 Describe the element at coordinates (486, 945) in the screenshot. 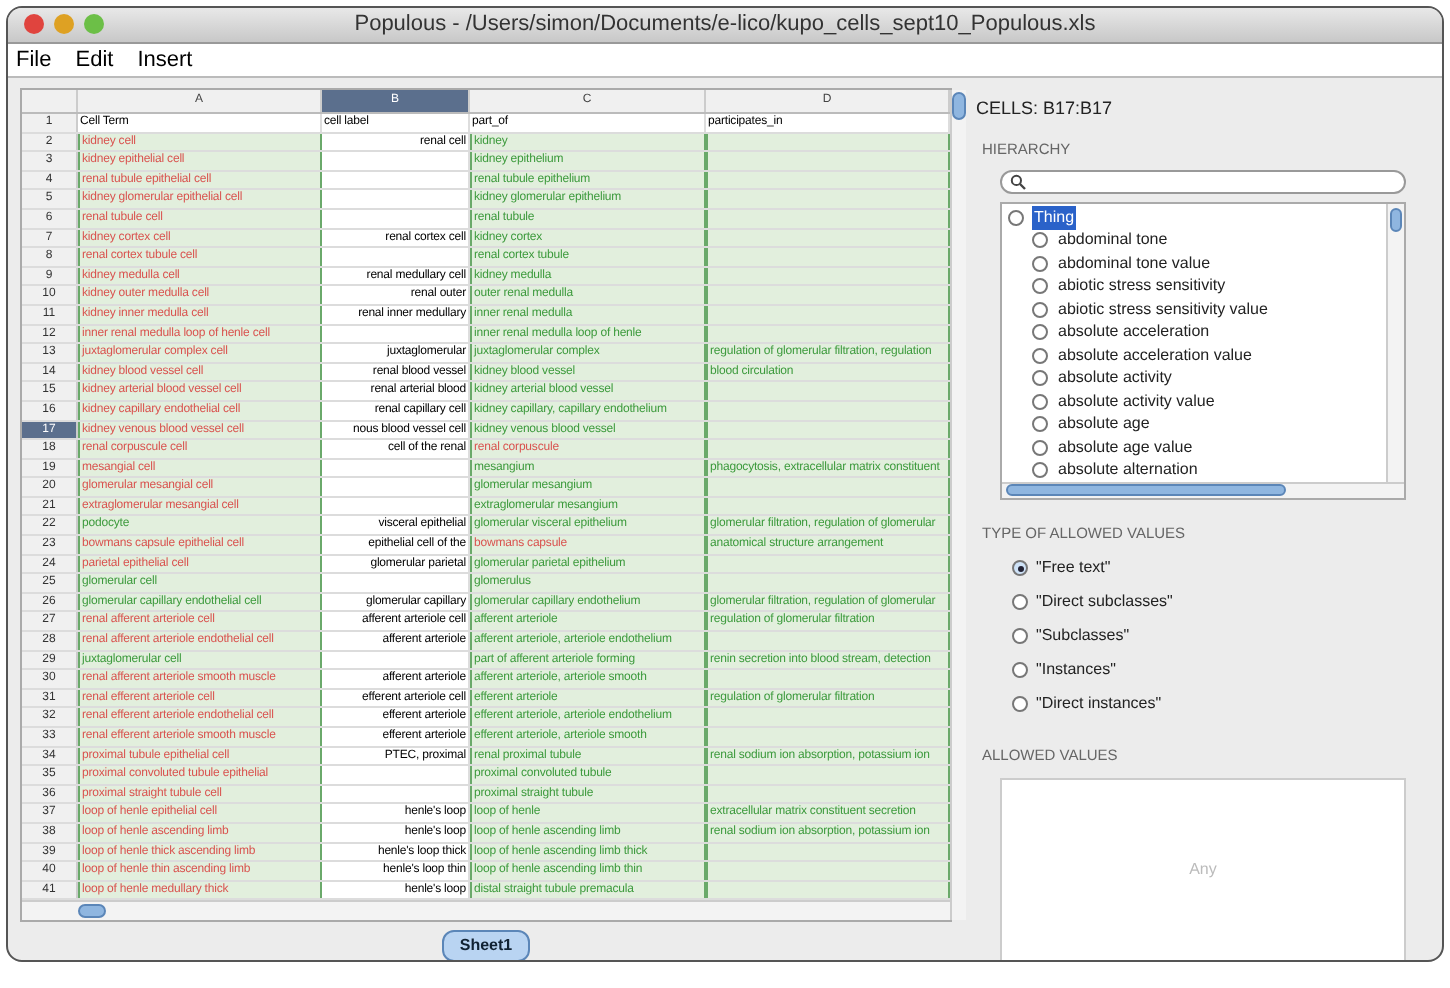

I see `sheet-tab: Sheet1` at that location.